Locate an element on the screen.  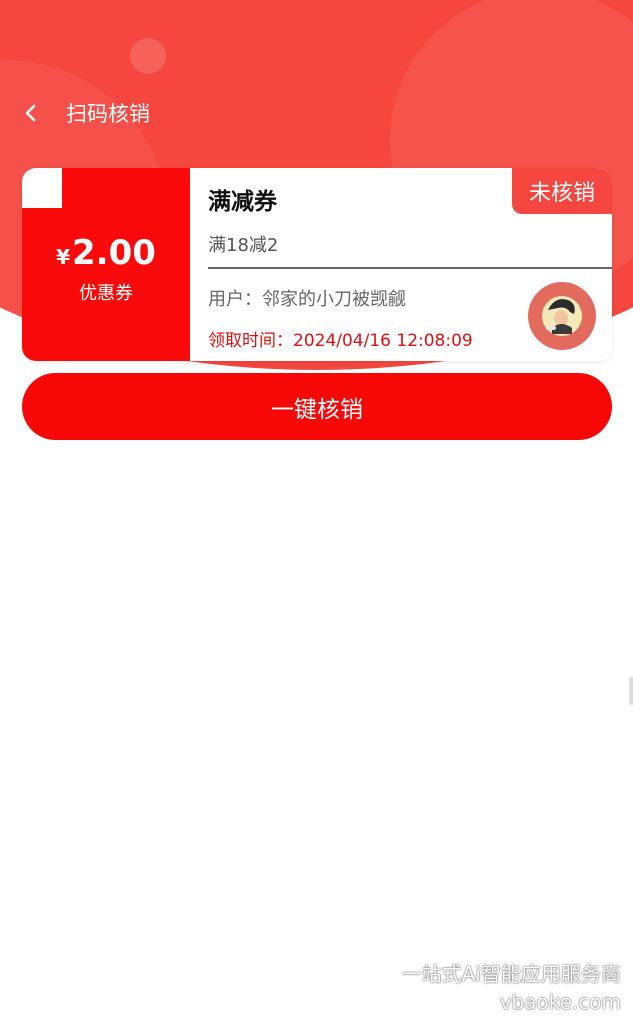
currency-symbol: ¥ is located at coordinates (63, 256).